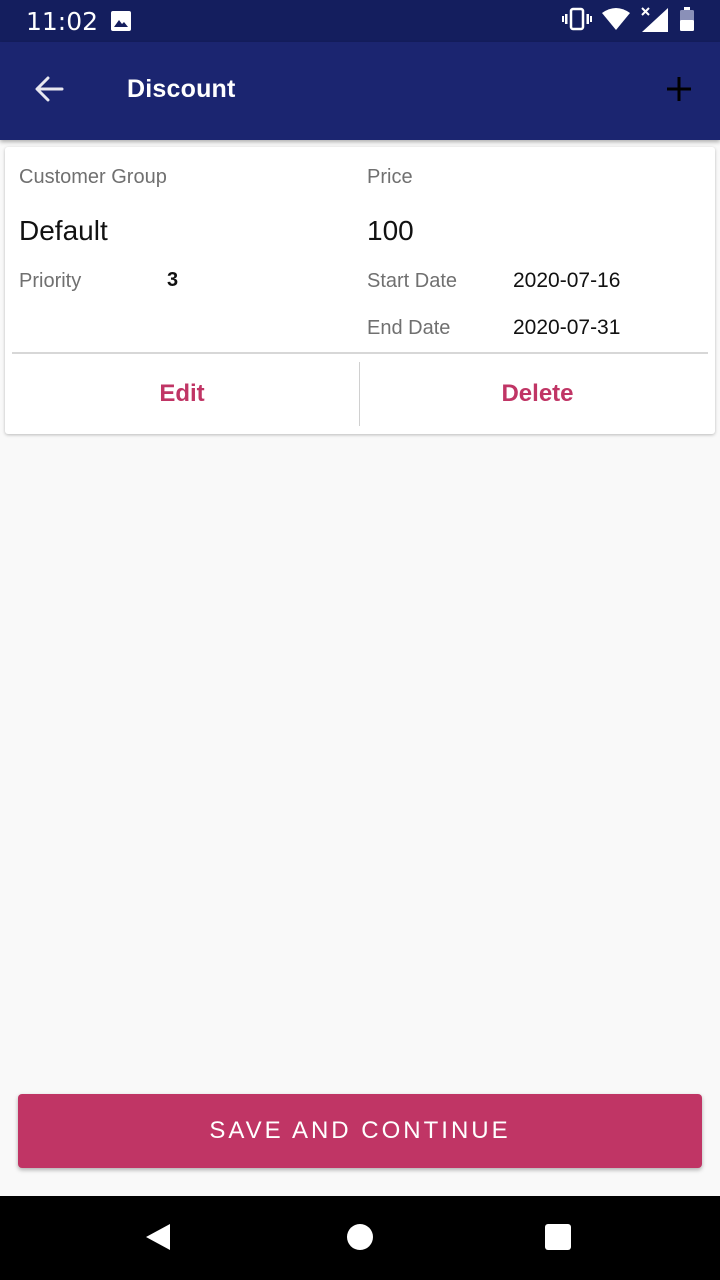 The width and height of the screenshot is (720, 1280). What do you see at coordinates (687, 21) in the screenshot?
I see `battery-icon` at bounding box center [687, 21].